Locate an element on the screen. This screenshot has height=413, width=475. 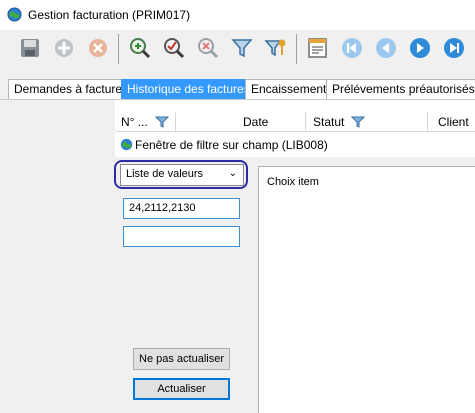
zoom-in-button is located at coordinates (140, 48).